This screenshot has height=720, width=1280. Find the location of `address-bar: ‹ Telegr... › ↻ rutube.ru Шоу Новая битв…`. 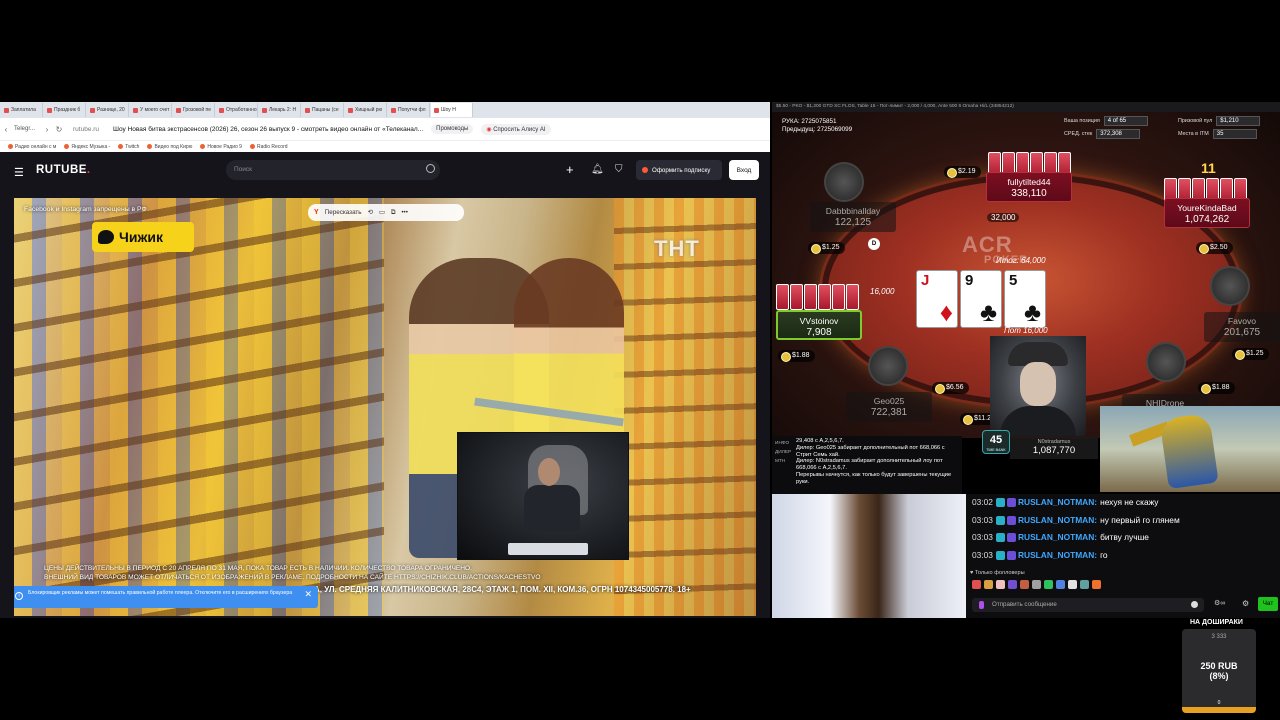

address-bar: ‹ Telegr... › ↻ rutube.ru Шоу Новая битв… is located at coordinates (385, 129).